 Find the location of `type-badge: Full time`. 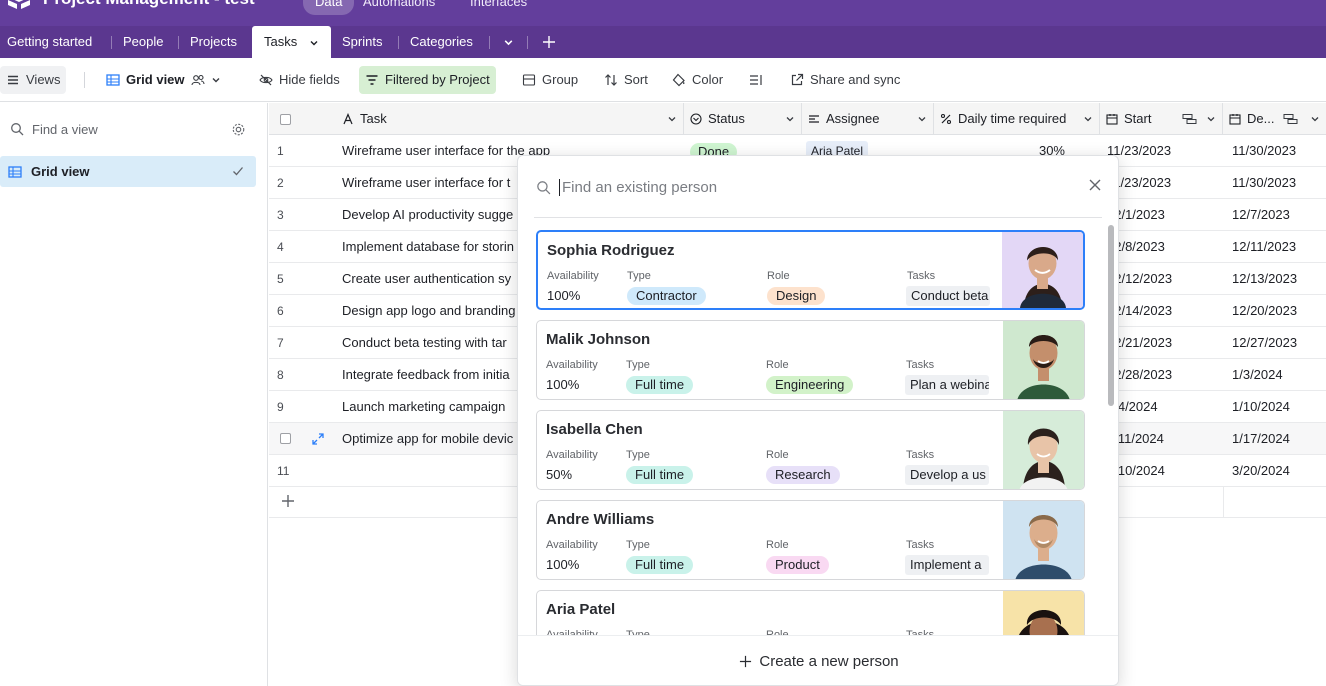

type-badge: Full time is located at coordinates (660, 385).